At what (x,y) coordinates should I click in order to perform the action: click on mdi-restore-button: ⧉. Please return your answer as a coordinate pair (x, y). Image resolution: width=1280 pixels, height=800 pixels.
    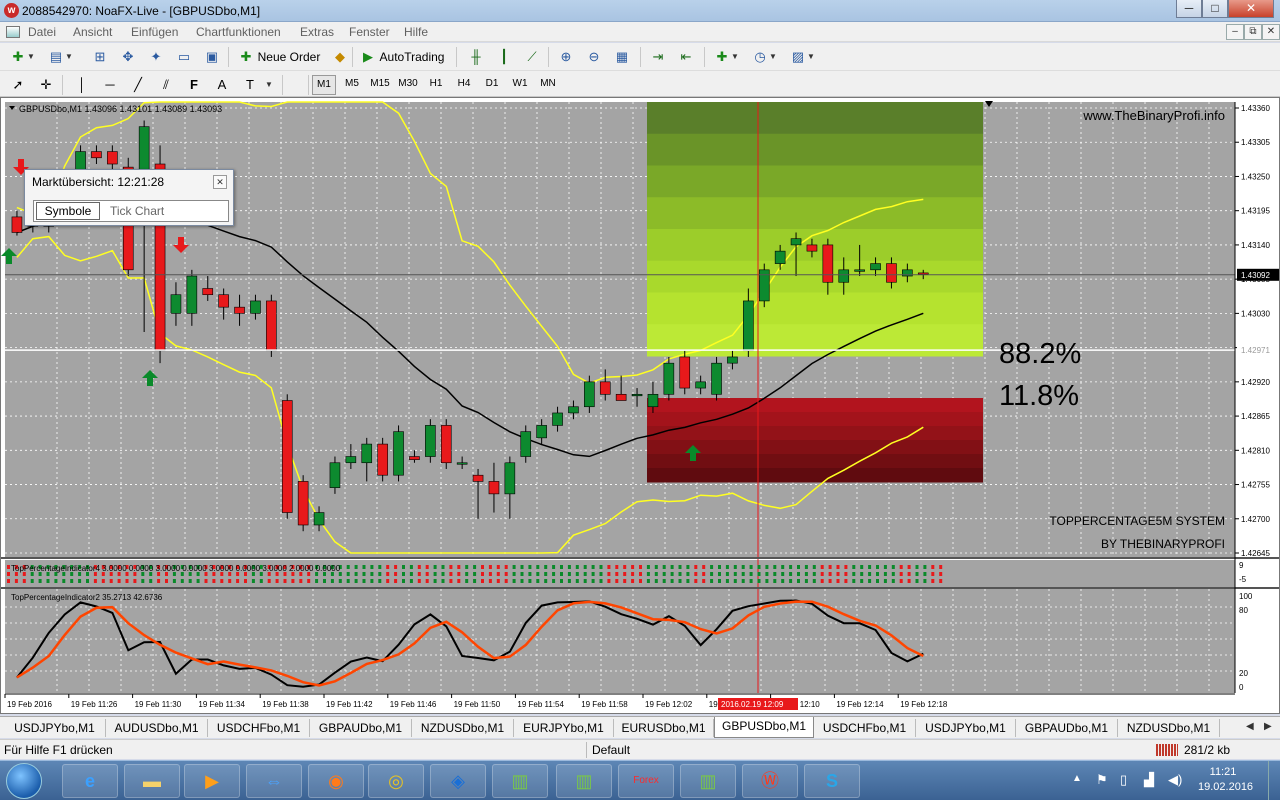
    Looking at the image, I should click on (1253, 32).